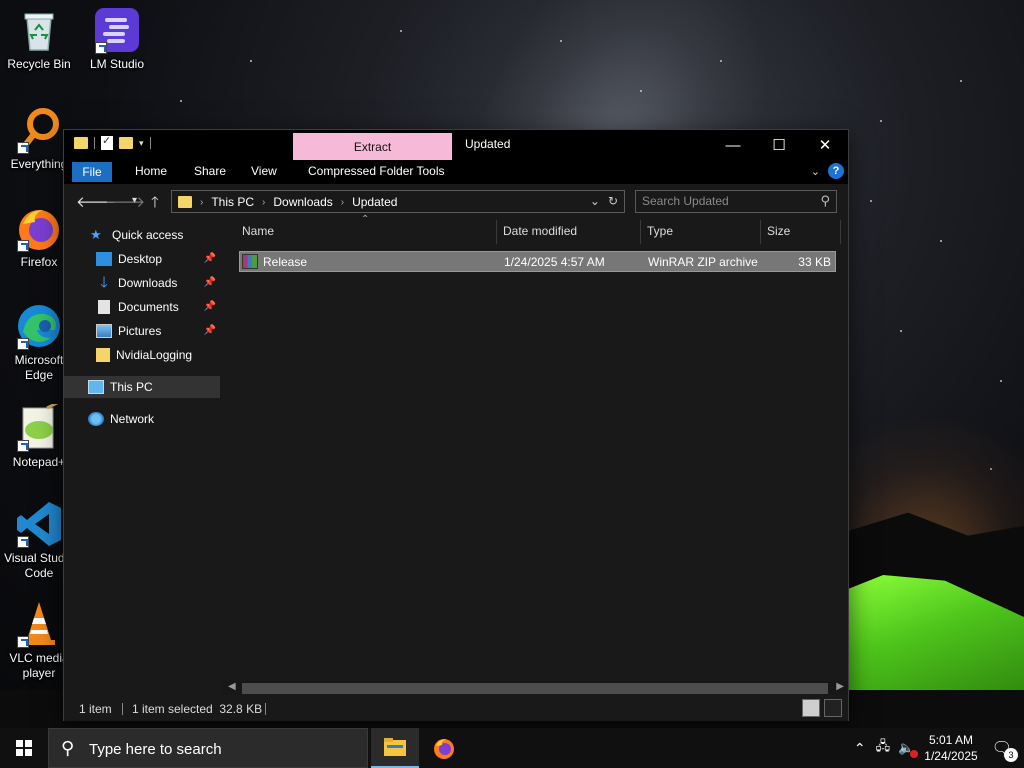 The width and height of the screenshot is (1024, 768). Describe the element at coordinates (950, 748) in the screenshot. I see `clock: 5:01 AM 1/24/2025` at that location.